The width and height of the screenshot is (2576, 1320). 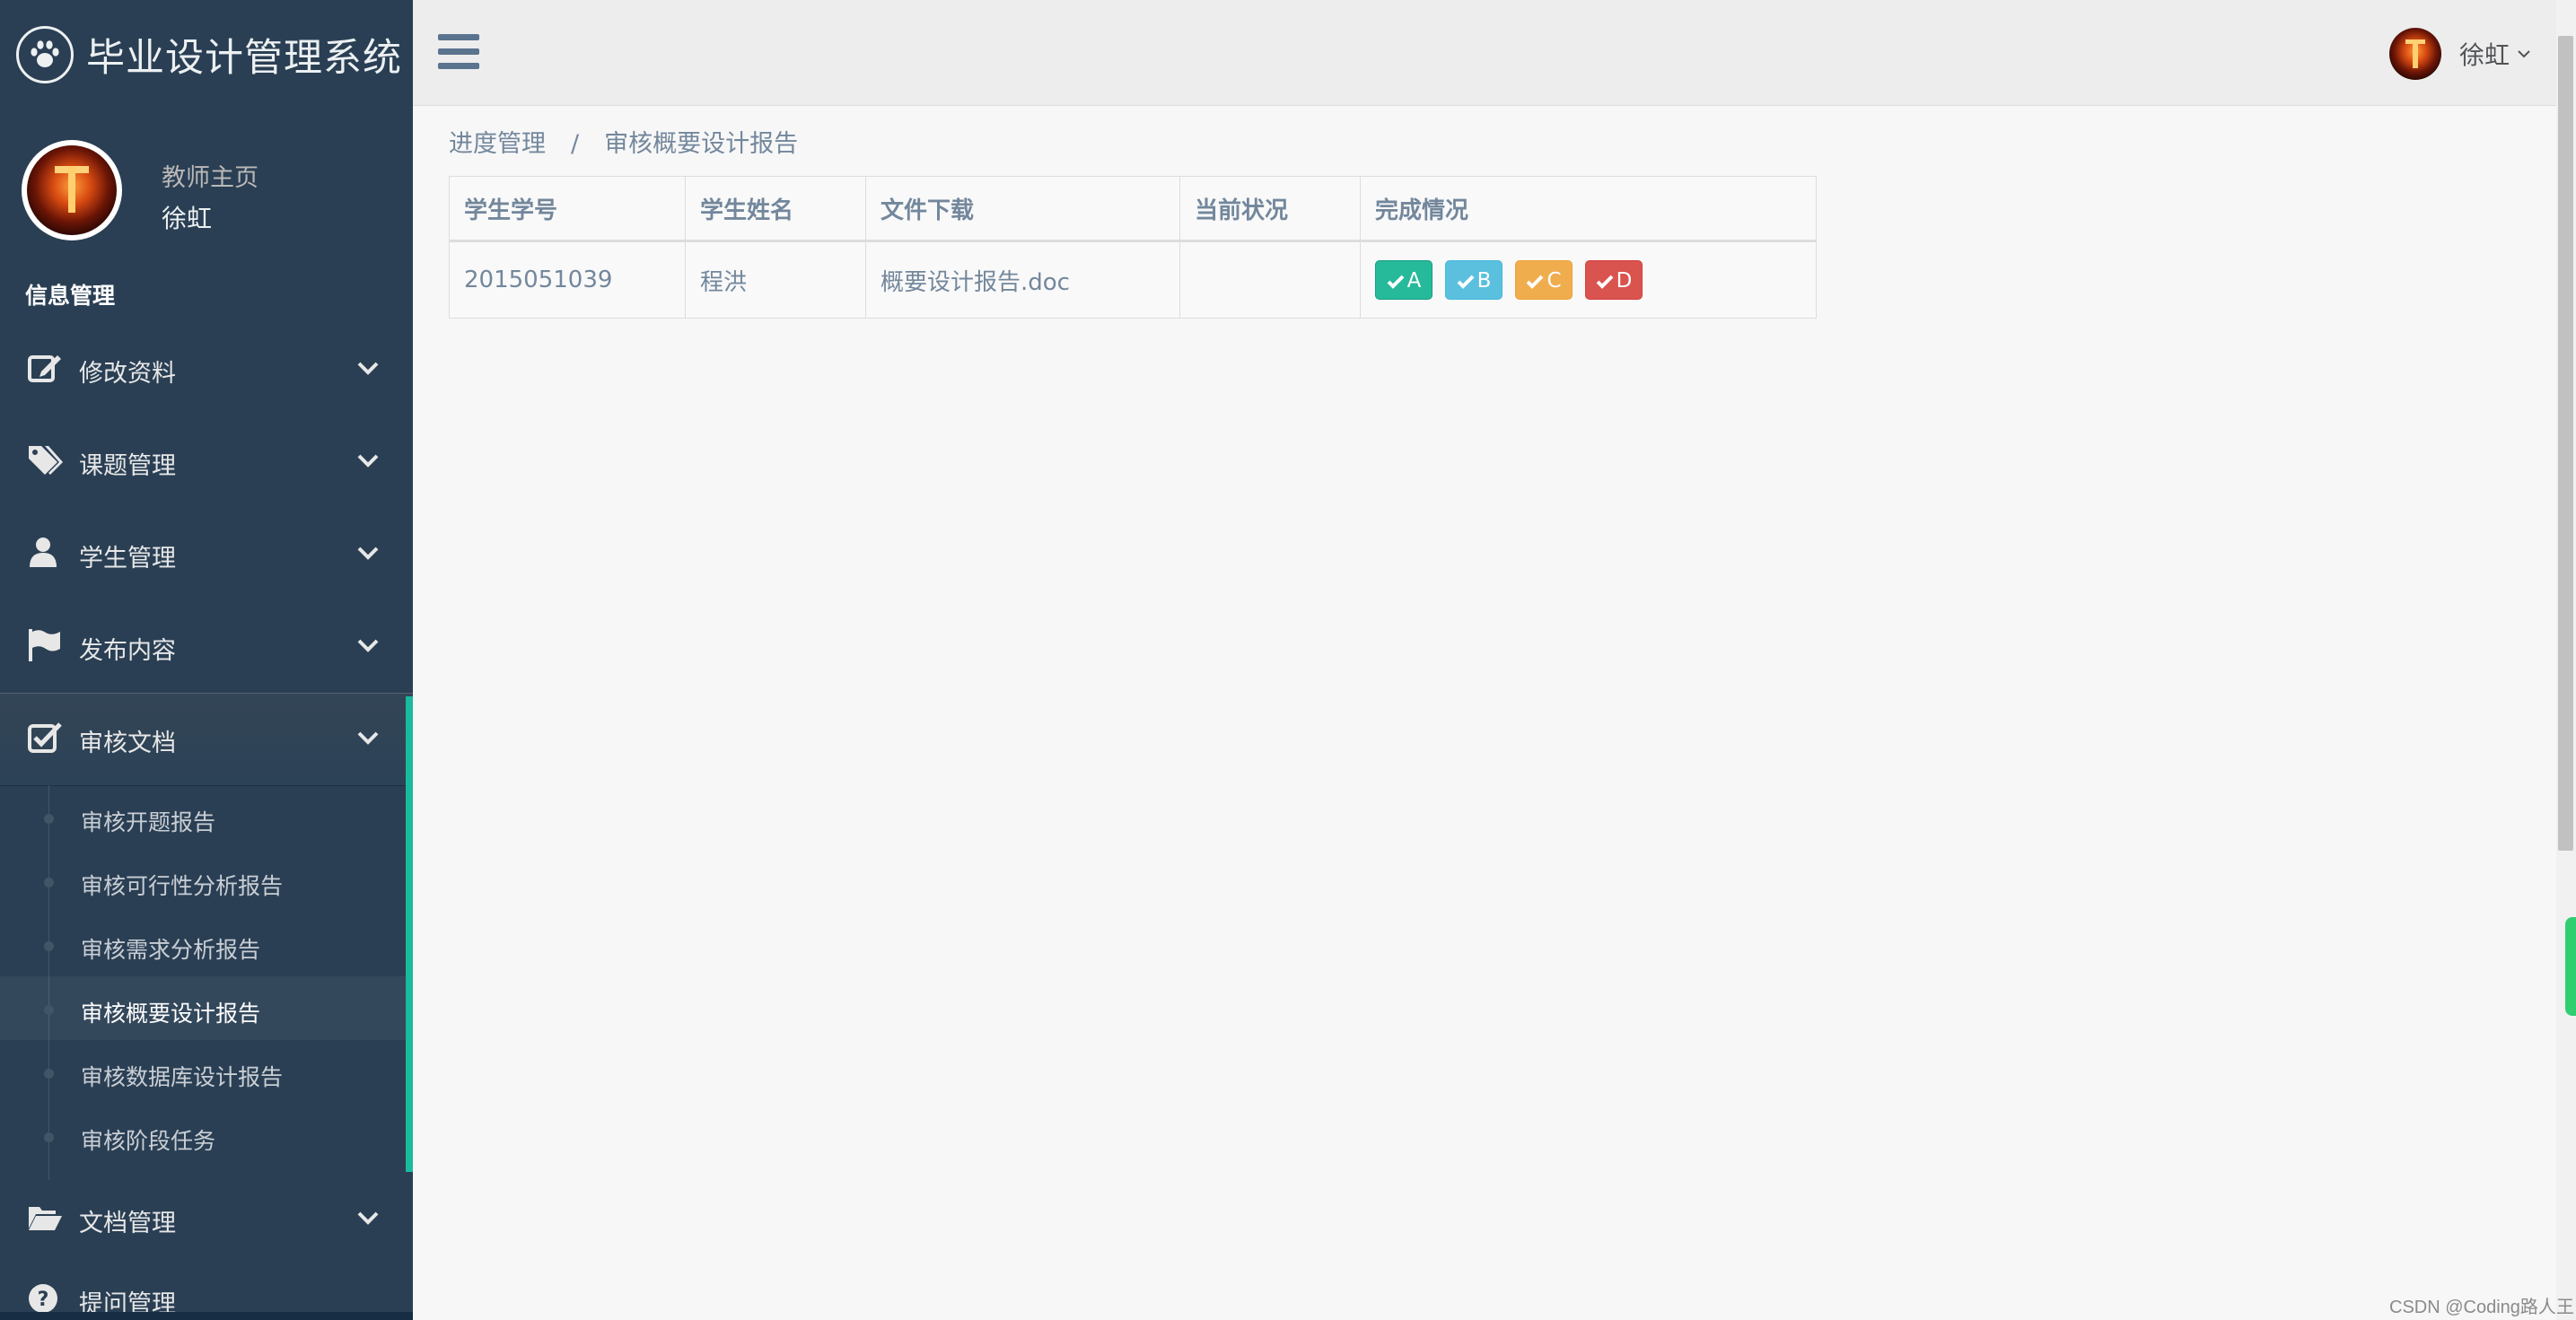 What do you see at coordinates (203, 881) in the screenshot?
I see `submenu-item-feasibility-report: 审核可行性分析报告` at bounding box center [203, 881].